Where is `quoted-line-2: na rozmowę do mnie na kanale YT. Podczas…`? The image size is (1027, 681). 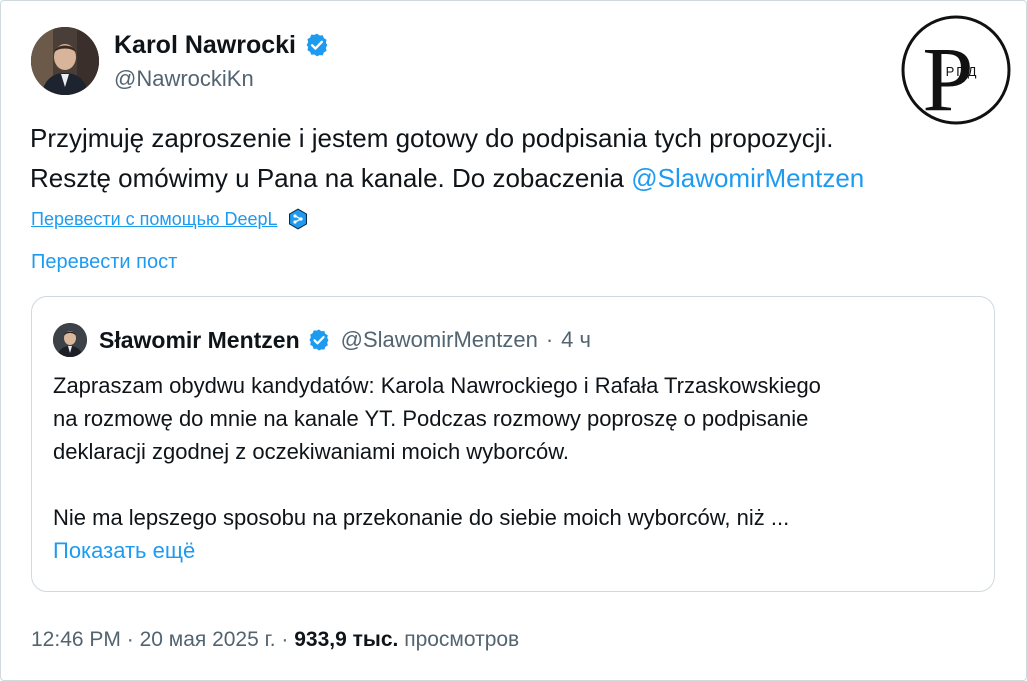
quoted-line-2: na rozmowę do mnie na kanale YT. Podczas… is located at coordinates (431, 418).